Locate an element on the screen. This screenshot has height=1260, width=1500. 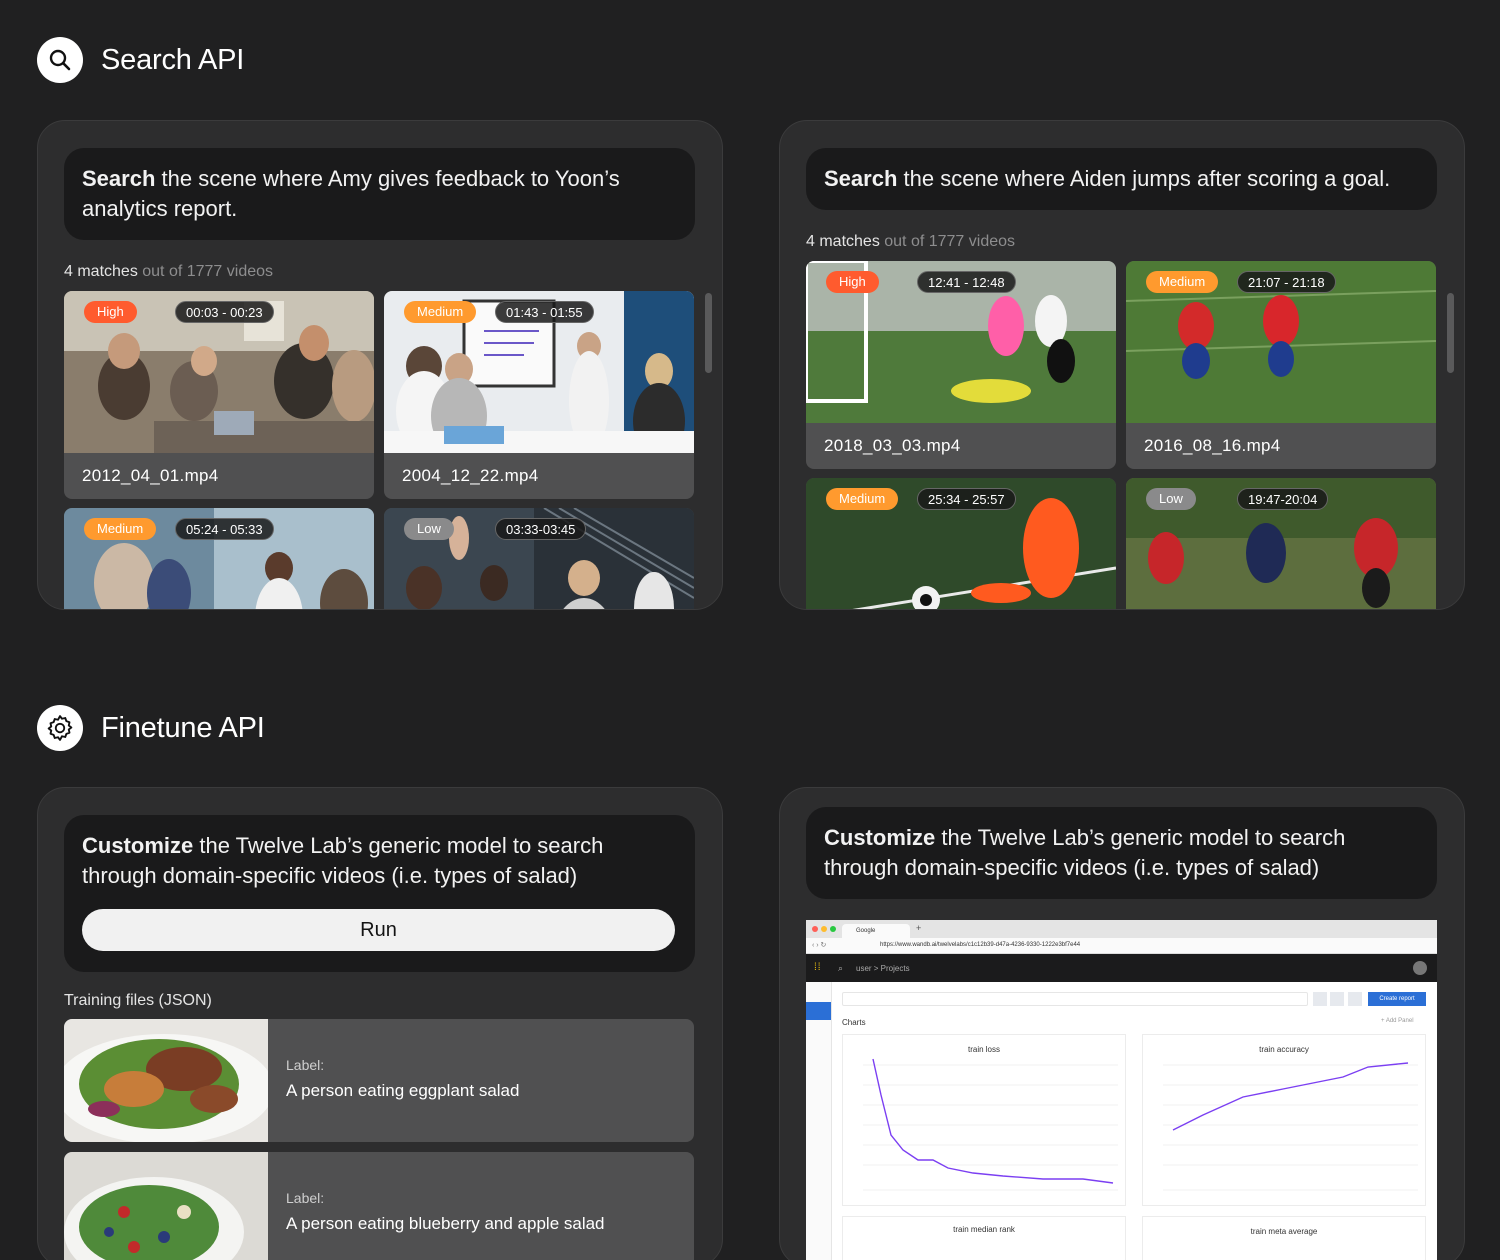
timestamp-range: 00:03 - 00:23 is located at coordinates (224, 312).